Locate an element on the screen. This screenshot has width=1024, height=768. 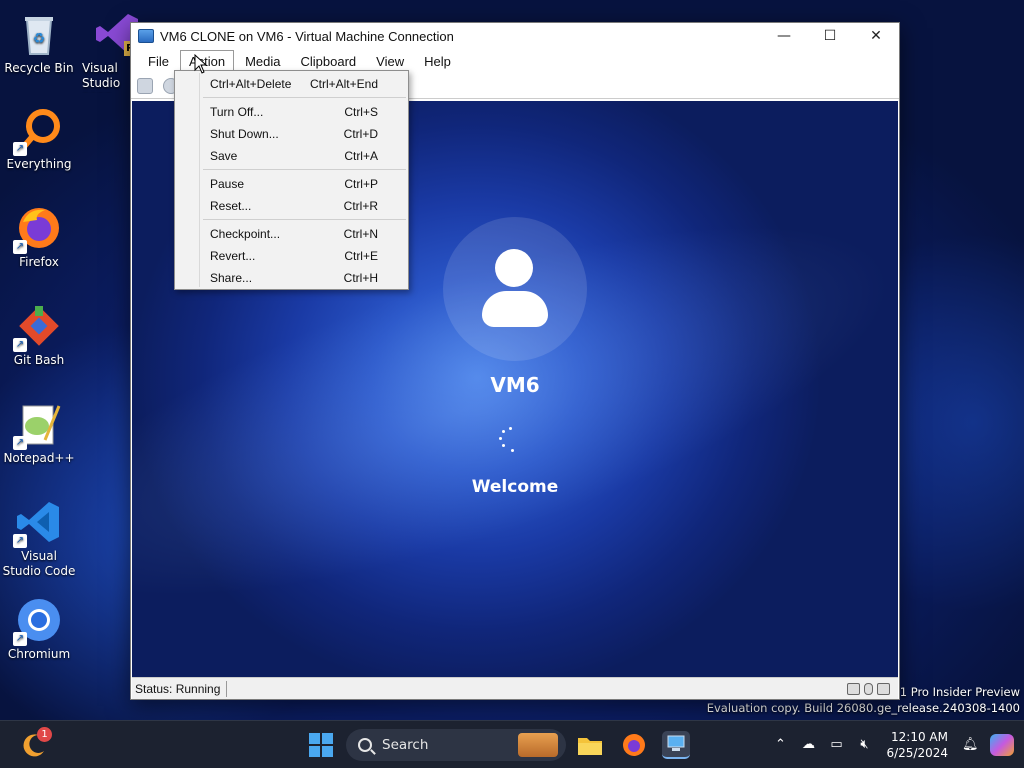
close-button: ✕ is located at coordinates (876, 36).